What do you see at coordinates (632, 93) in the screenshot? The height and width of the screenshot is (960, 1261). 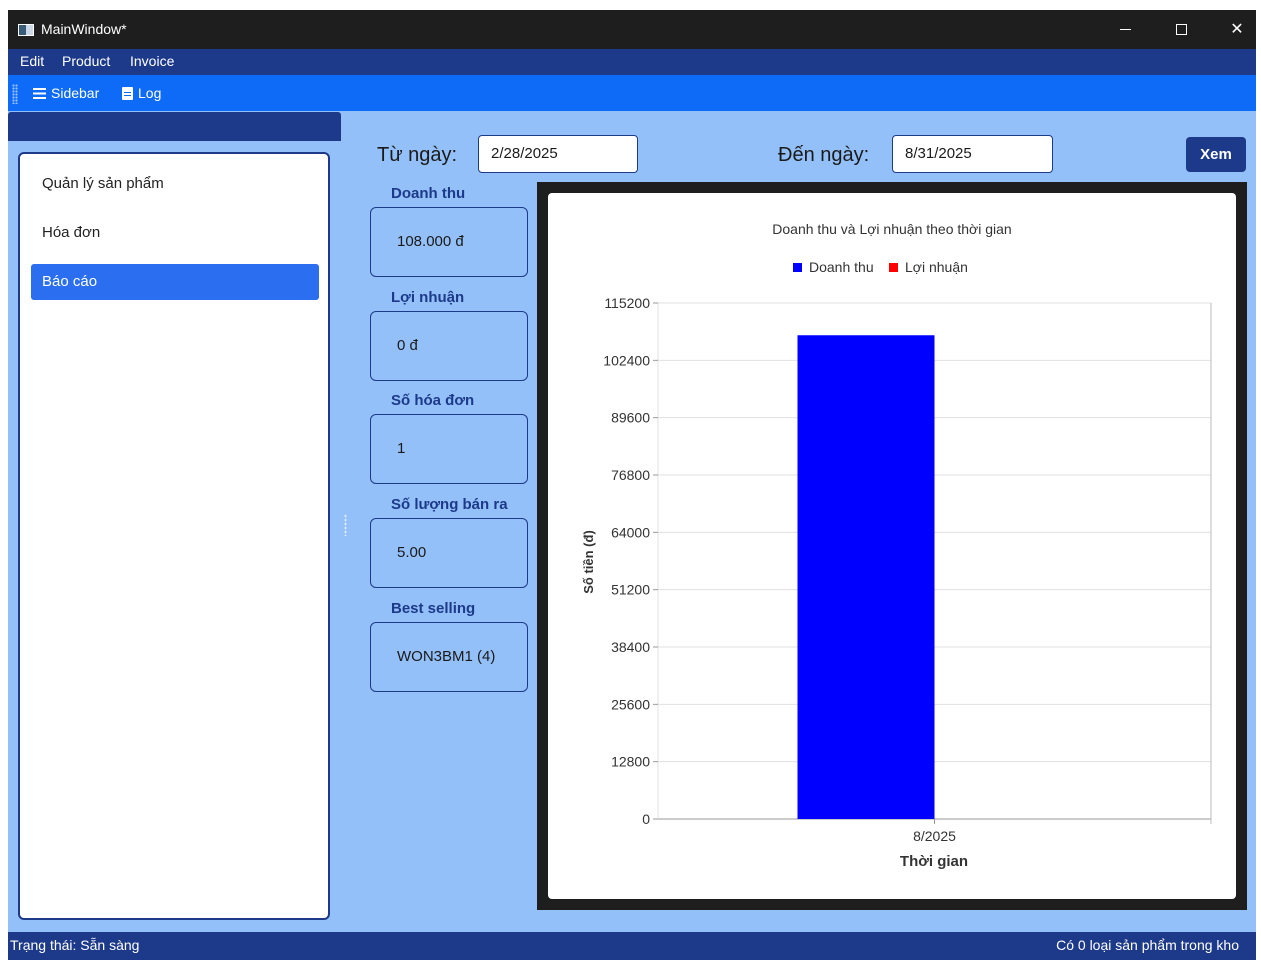 I see `toolbar: Sidebar Log` at bounding box center [632, 93].